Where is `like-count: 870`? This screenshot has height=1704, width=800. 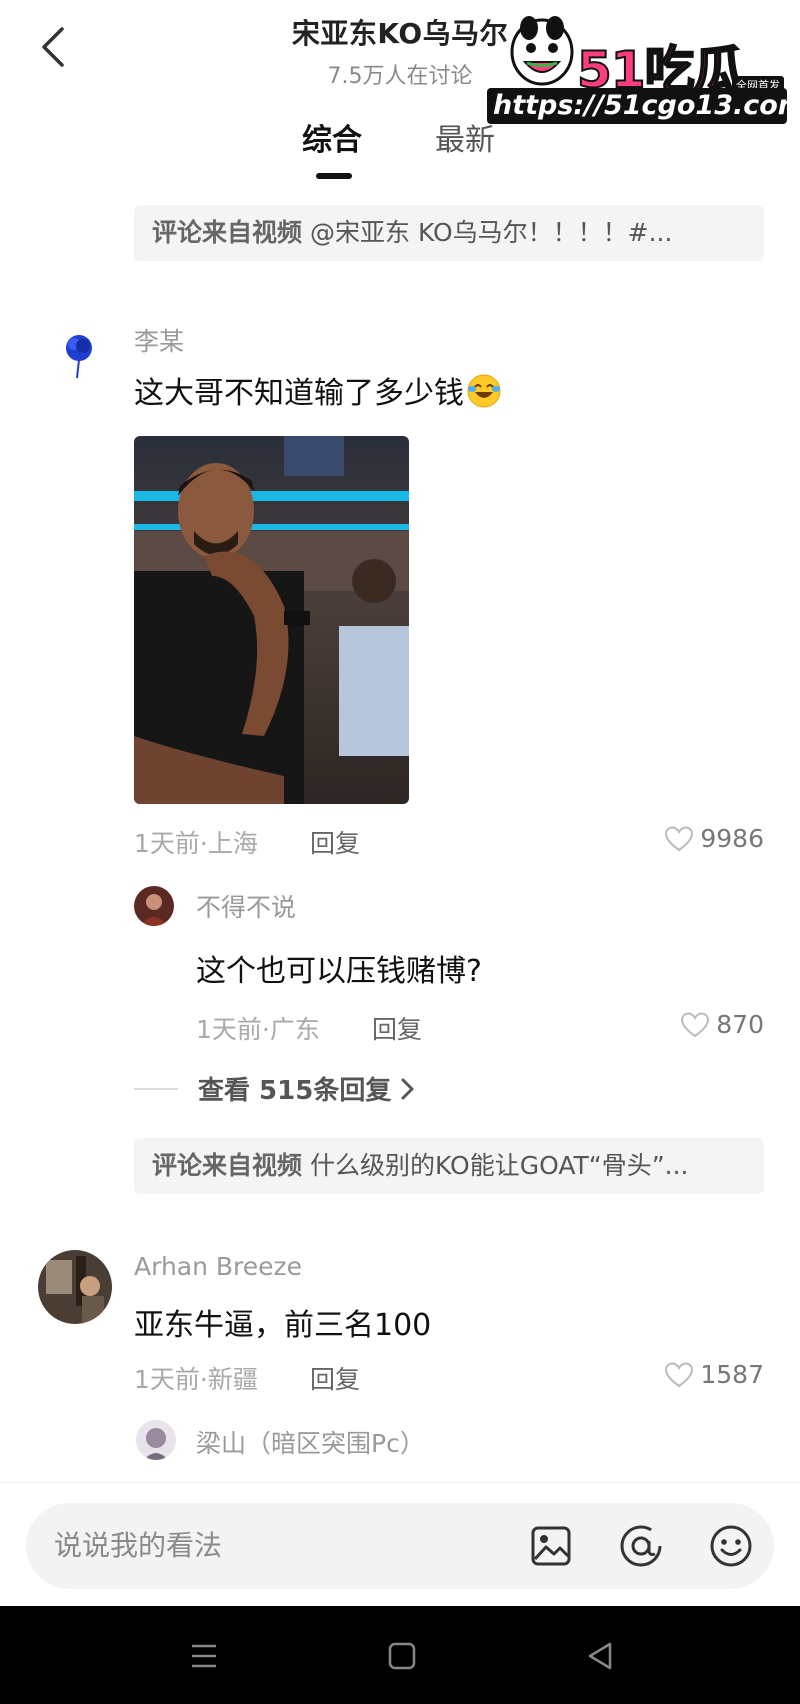 like-count: 870 is located at coordinates (740, 1024).